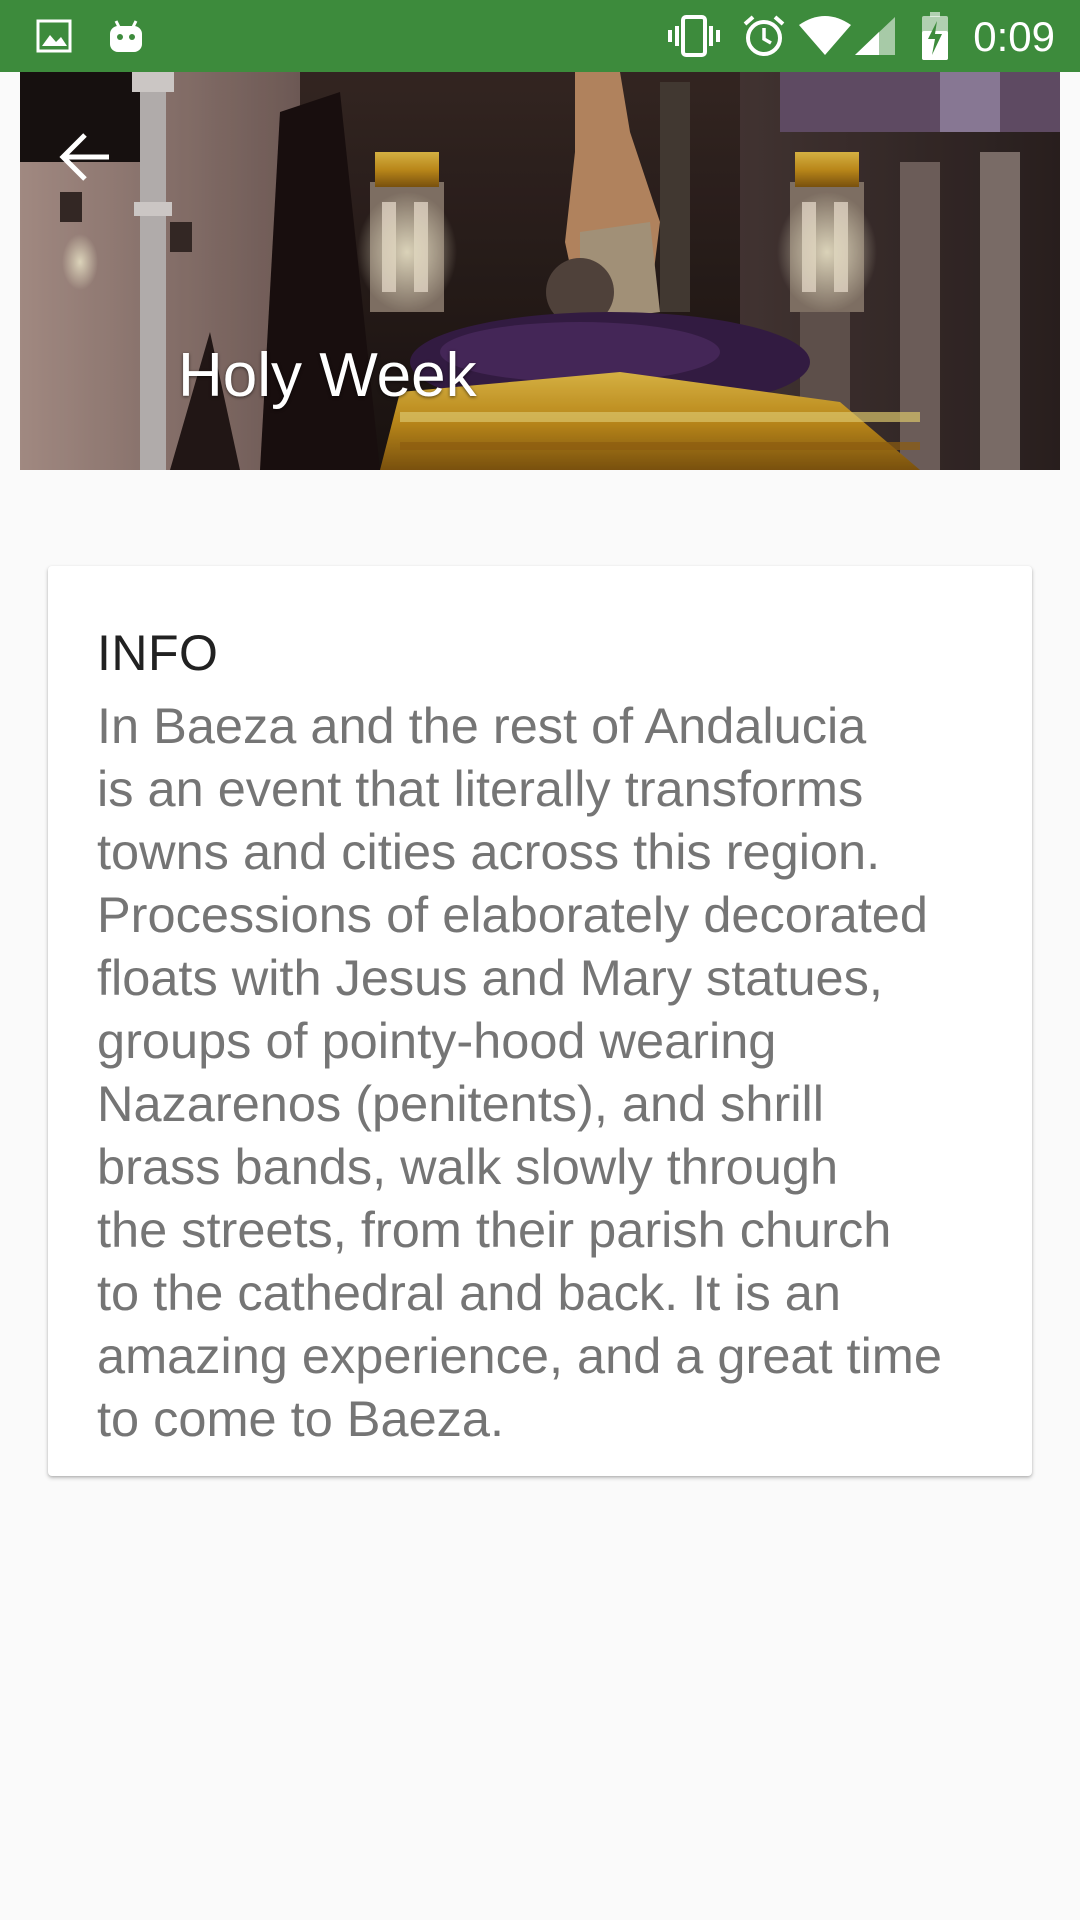 Image resolution: width=1080 pixels, height=1920 pixels. I want to click on battery-charging-icon, so click(935, 36).